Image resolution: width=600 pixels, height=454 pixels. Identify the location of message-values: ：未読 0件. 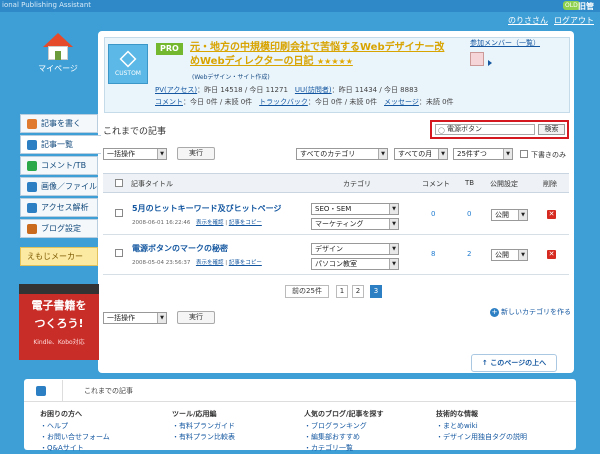
(436, 102).